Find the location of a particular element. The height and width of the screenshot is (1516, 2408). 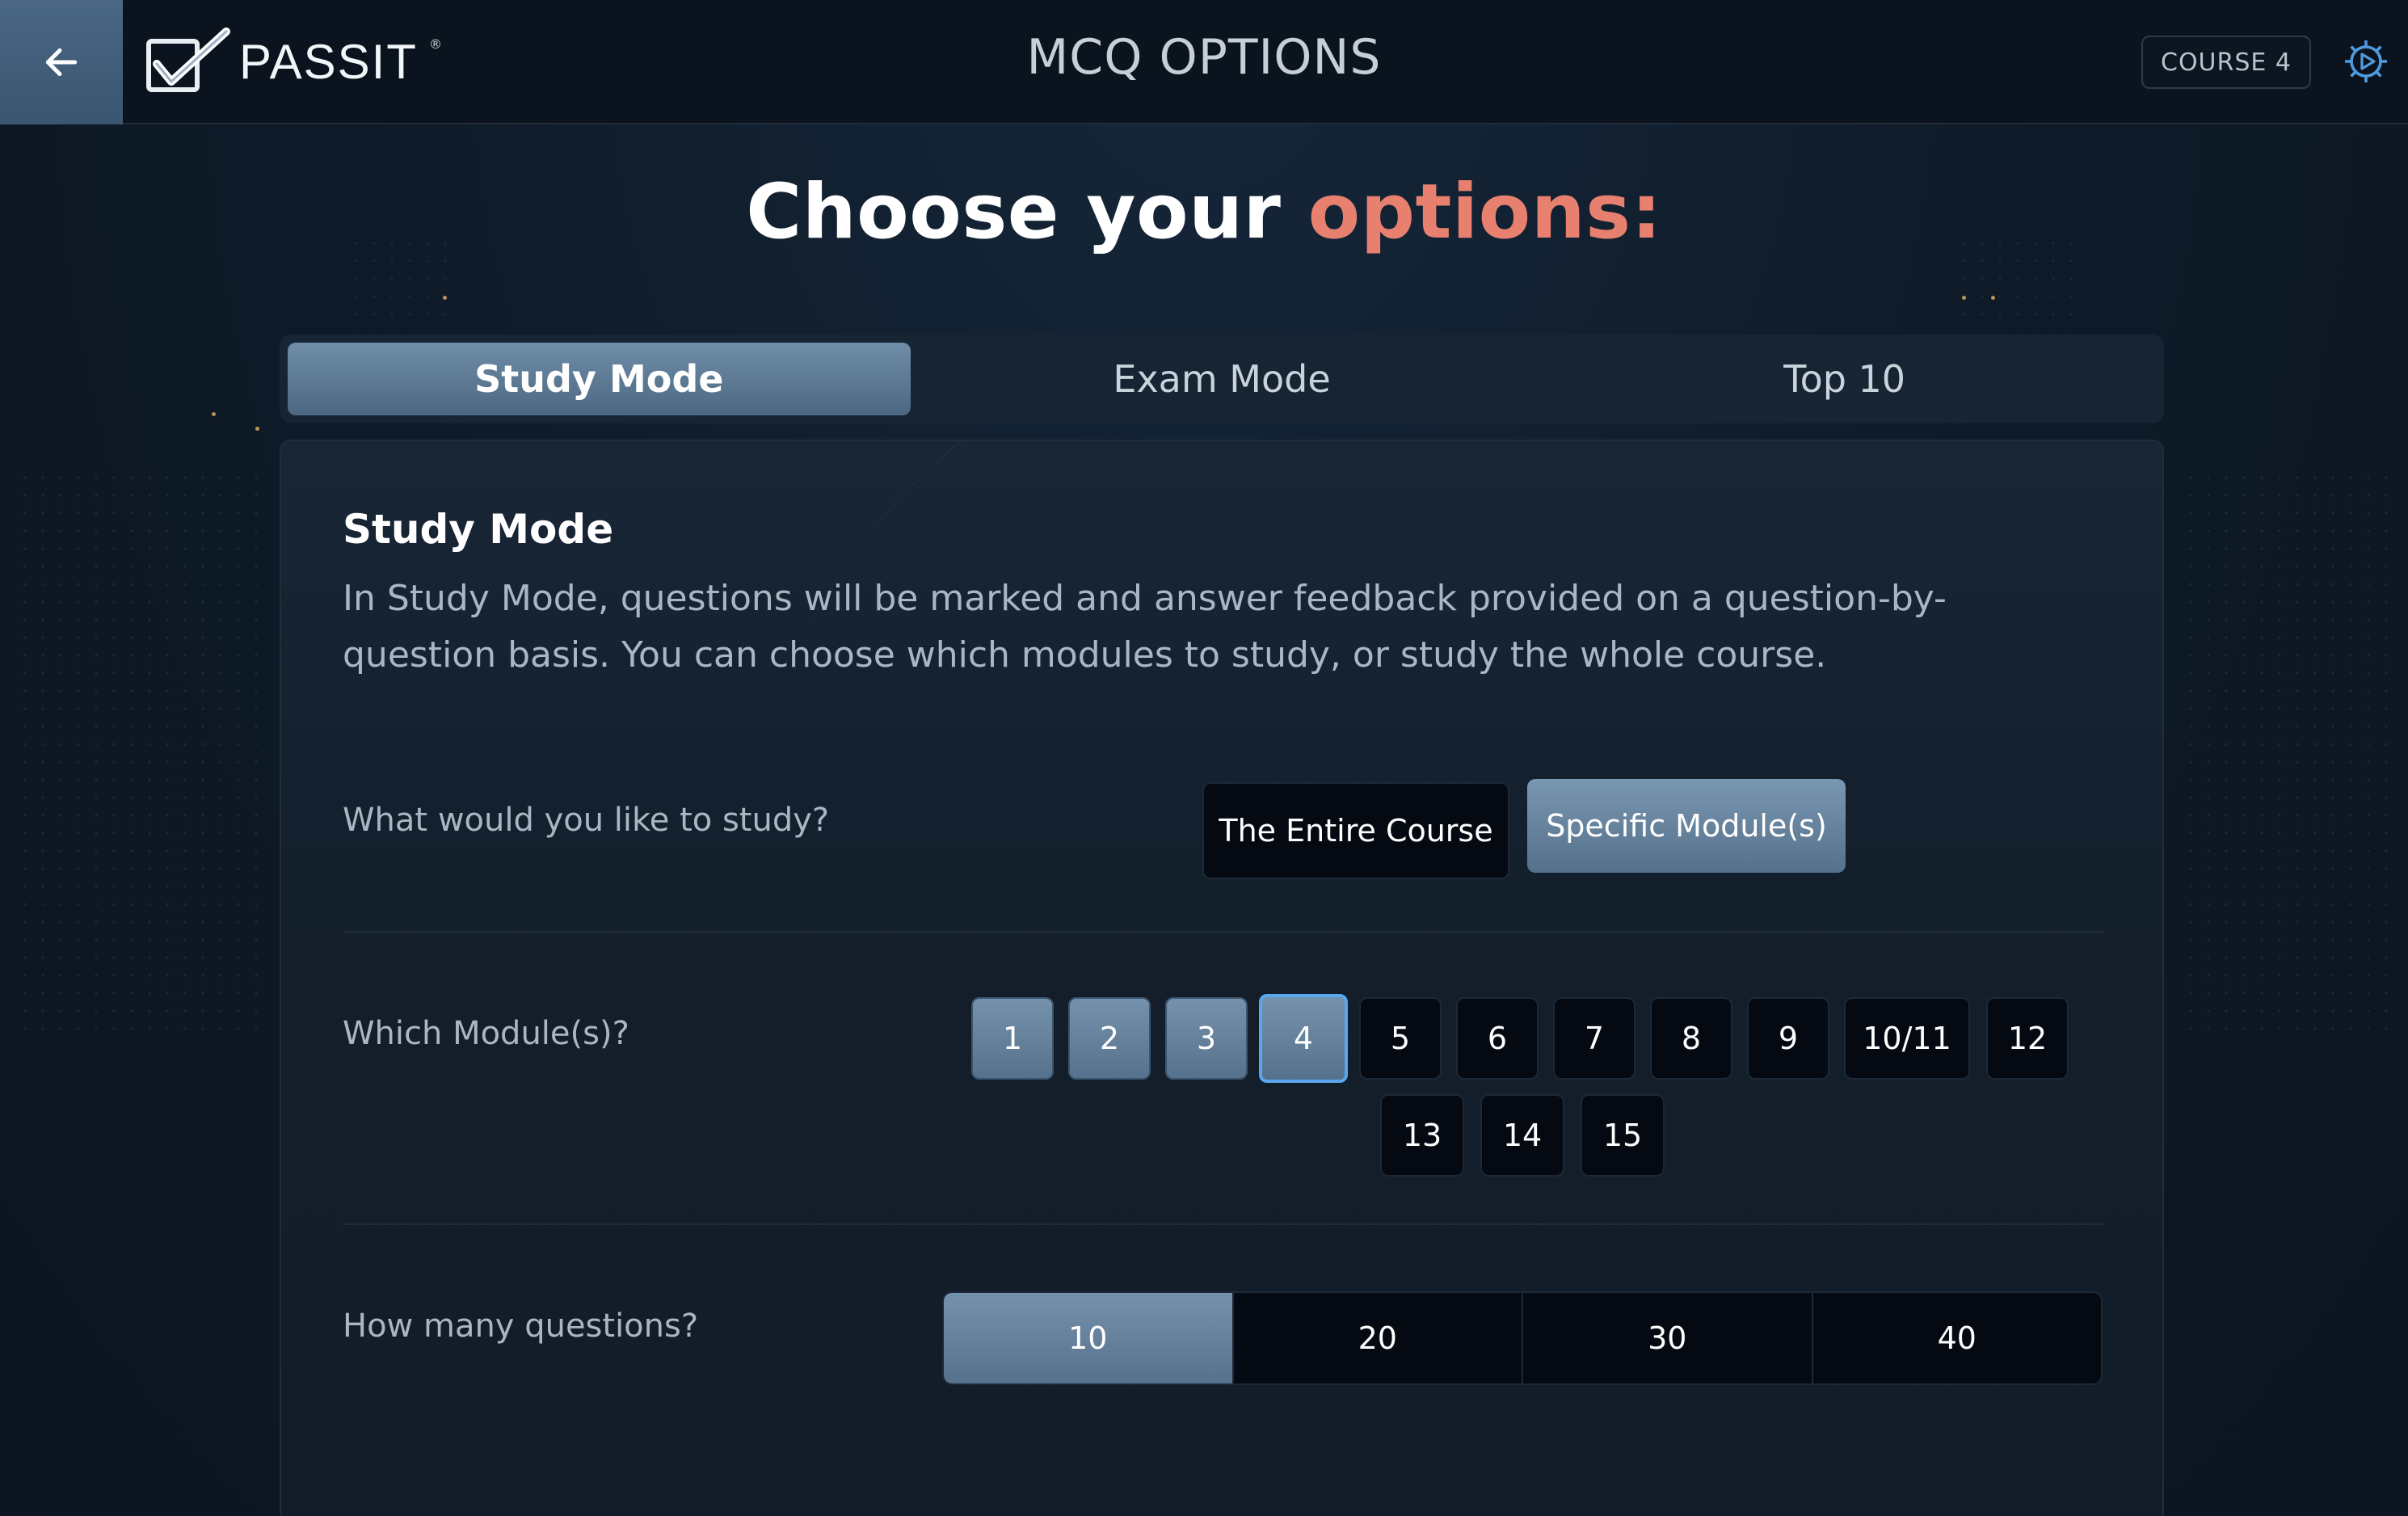

study-scope-label: What would you like to study? is located at coordinates (586, 820).